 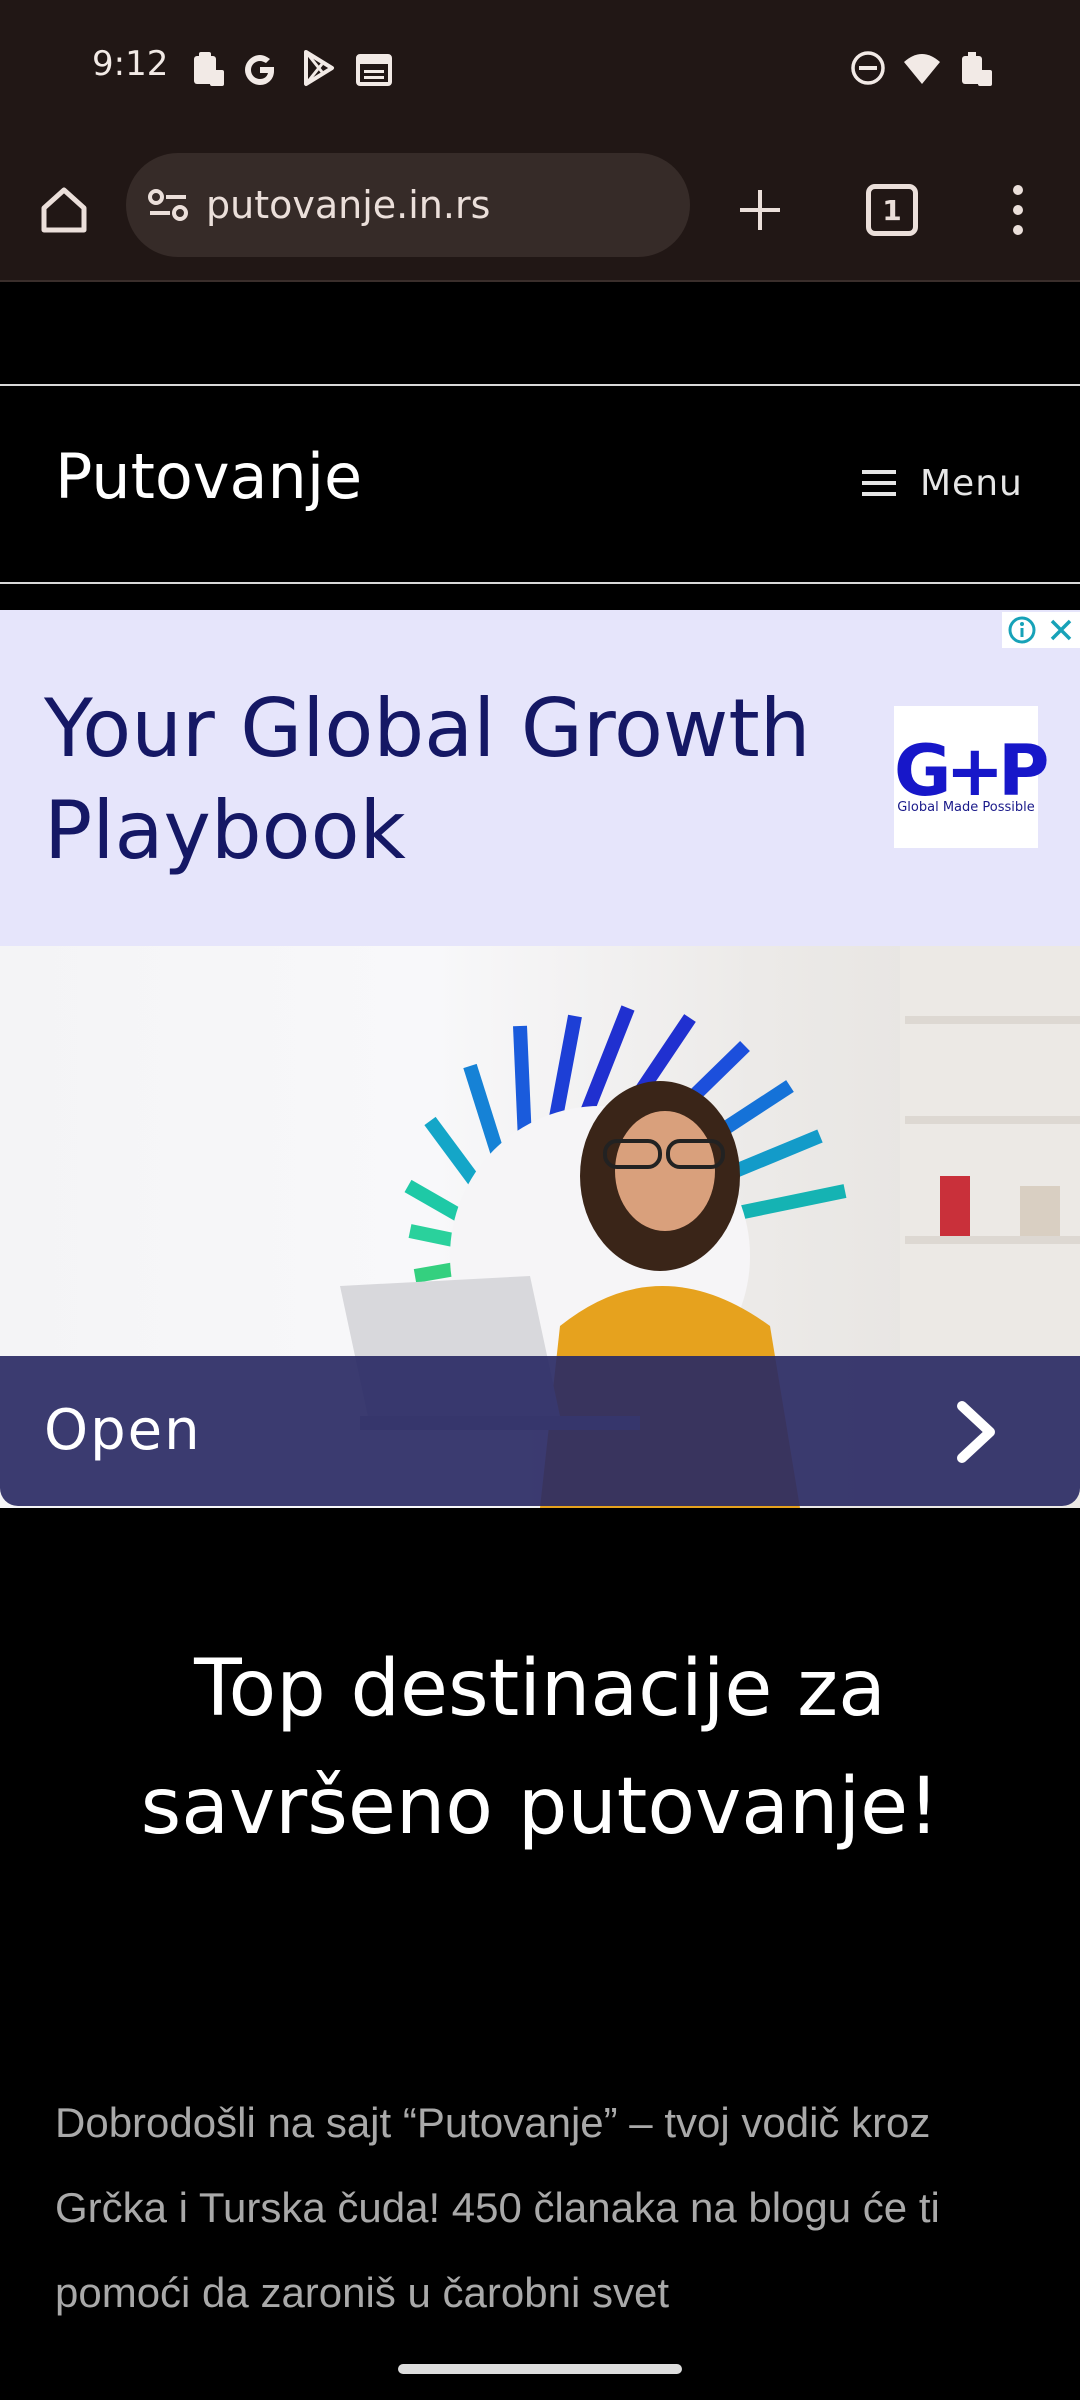 I want to click on home-icon, so click(x=64, y=210).